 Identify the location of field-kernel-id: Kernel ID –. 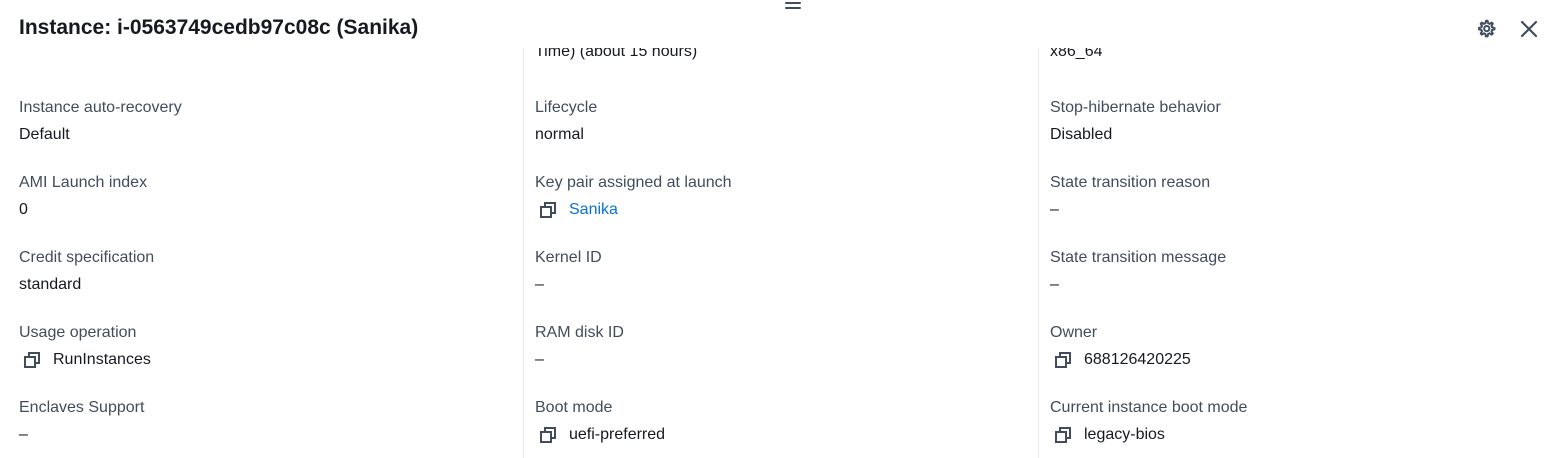
(792, 271).